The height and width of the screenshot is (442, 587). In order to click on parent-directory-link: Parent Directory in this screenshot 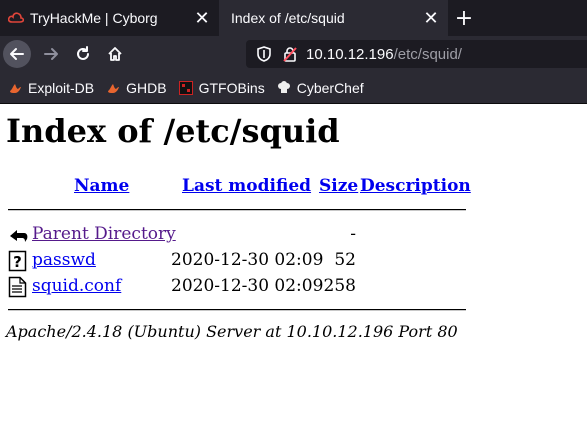, I will do `click(104, 234)`.